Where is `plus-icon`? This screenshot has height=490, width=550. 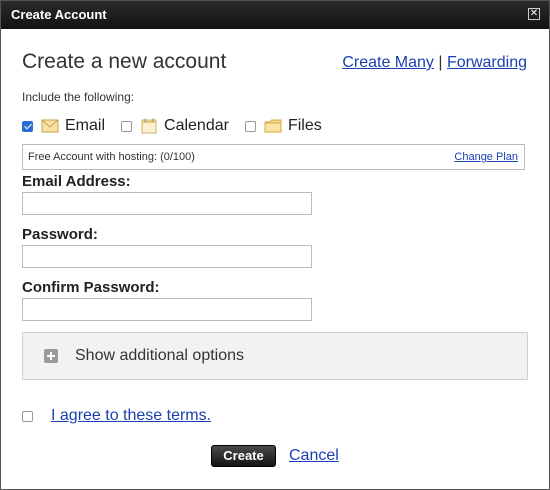 plus-icon is located at coordinates (51, 356).